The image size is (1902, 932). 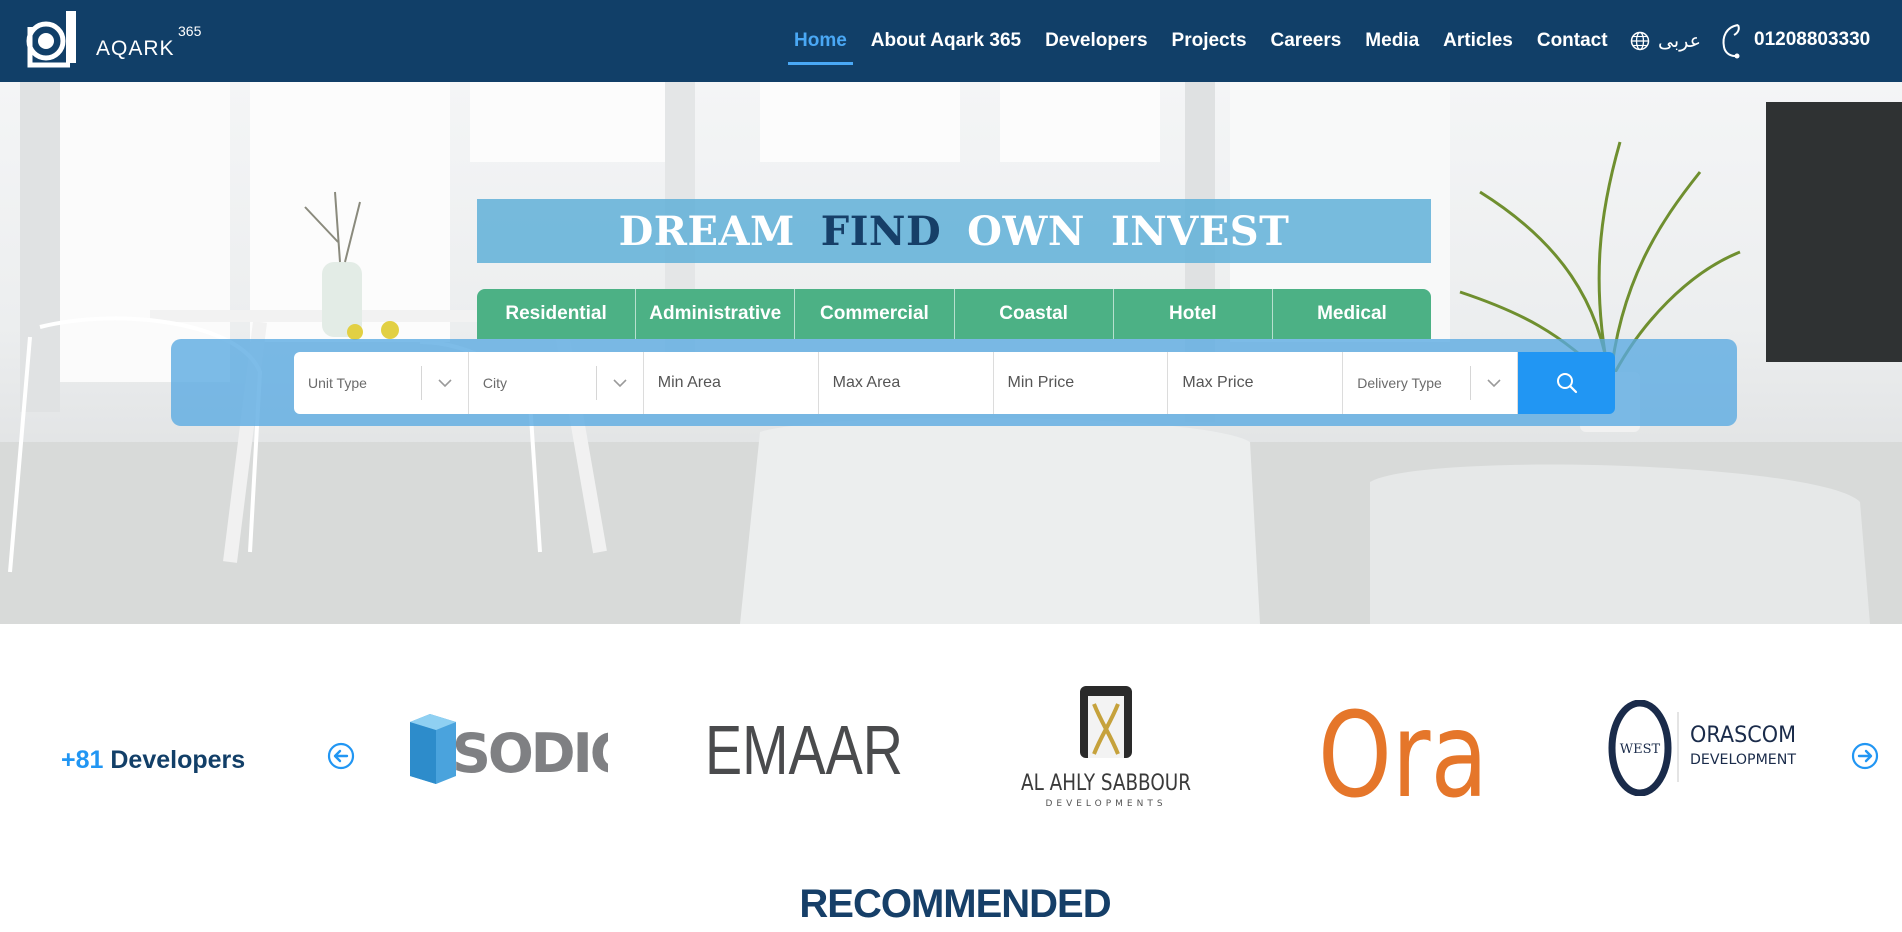 What do you see at coordinates (1399, 383) in the screenshot?
I see `delivery-type-label: Delivery Type` at bounding box center [1399, 383].